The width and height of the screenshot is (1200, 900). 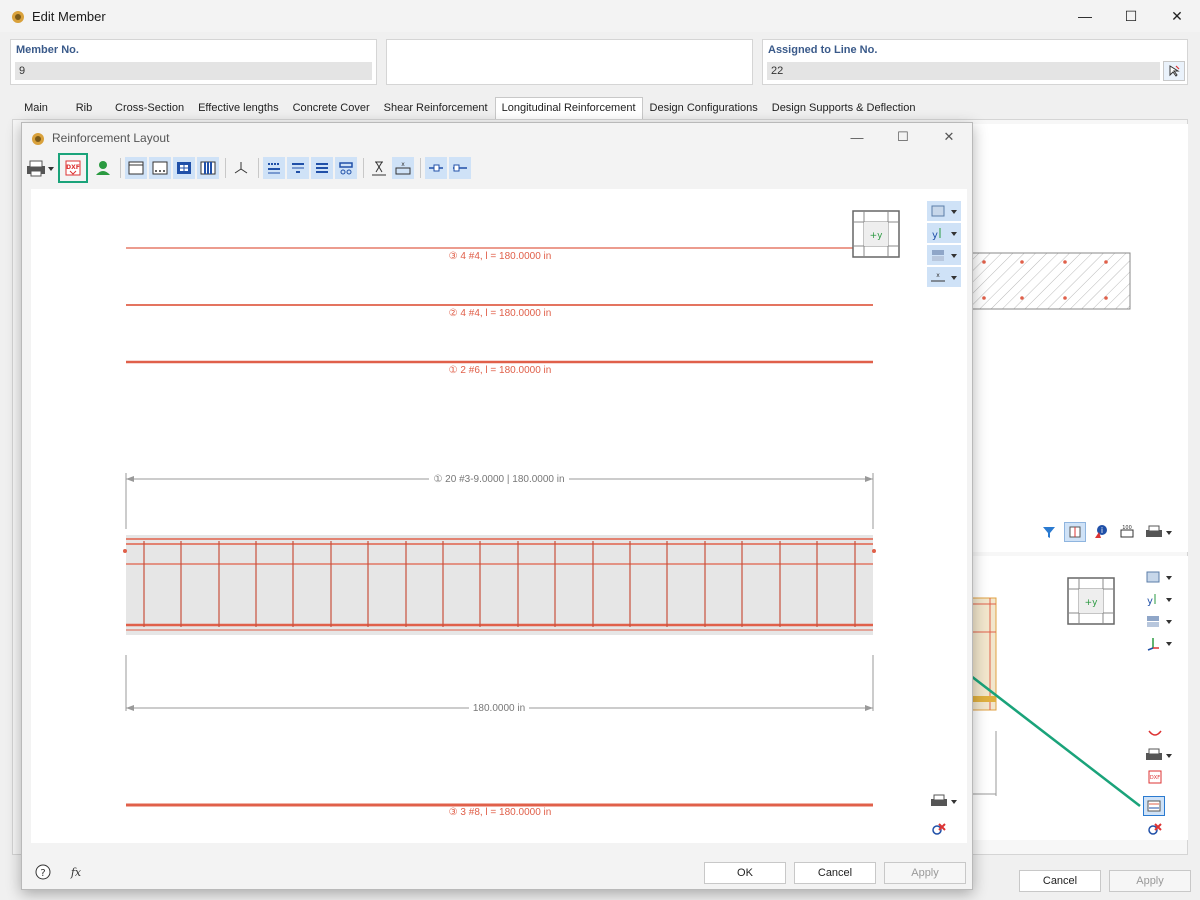 I want to click on bar-1-label: ① 2 #6, l = 180.0000 in, so click(x=500, y=370).